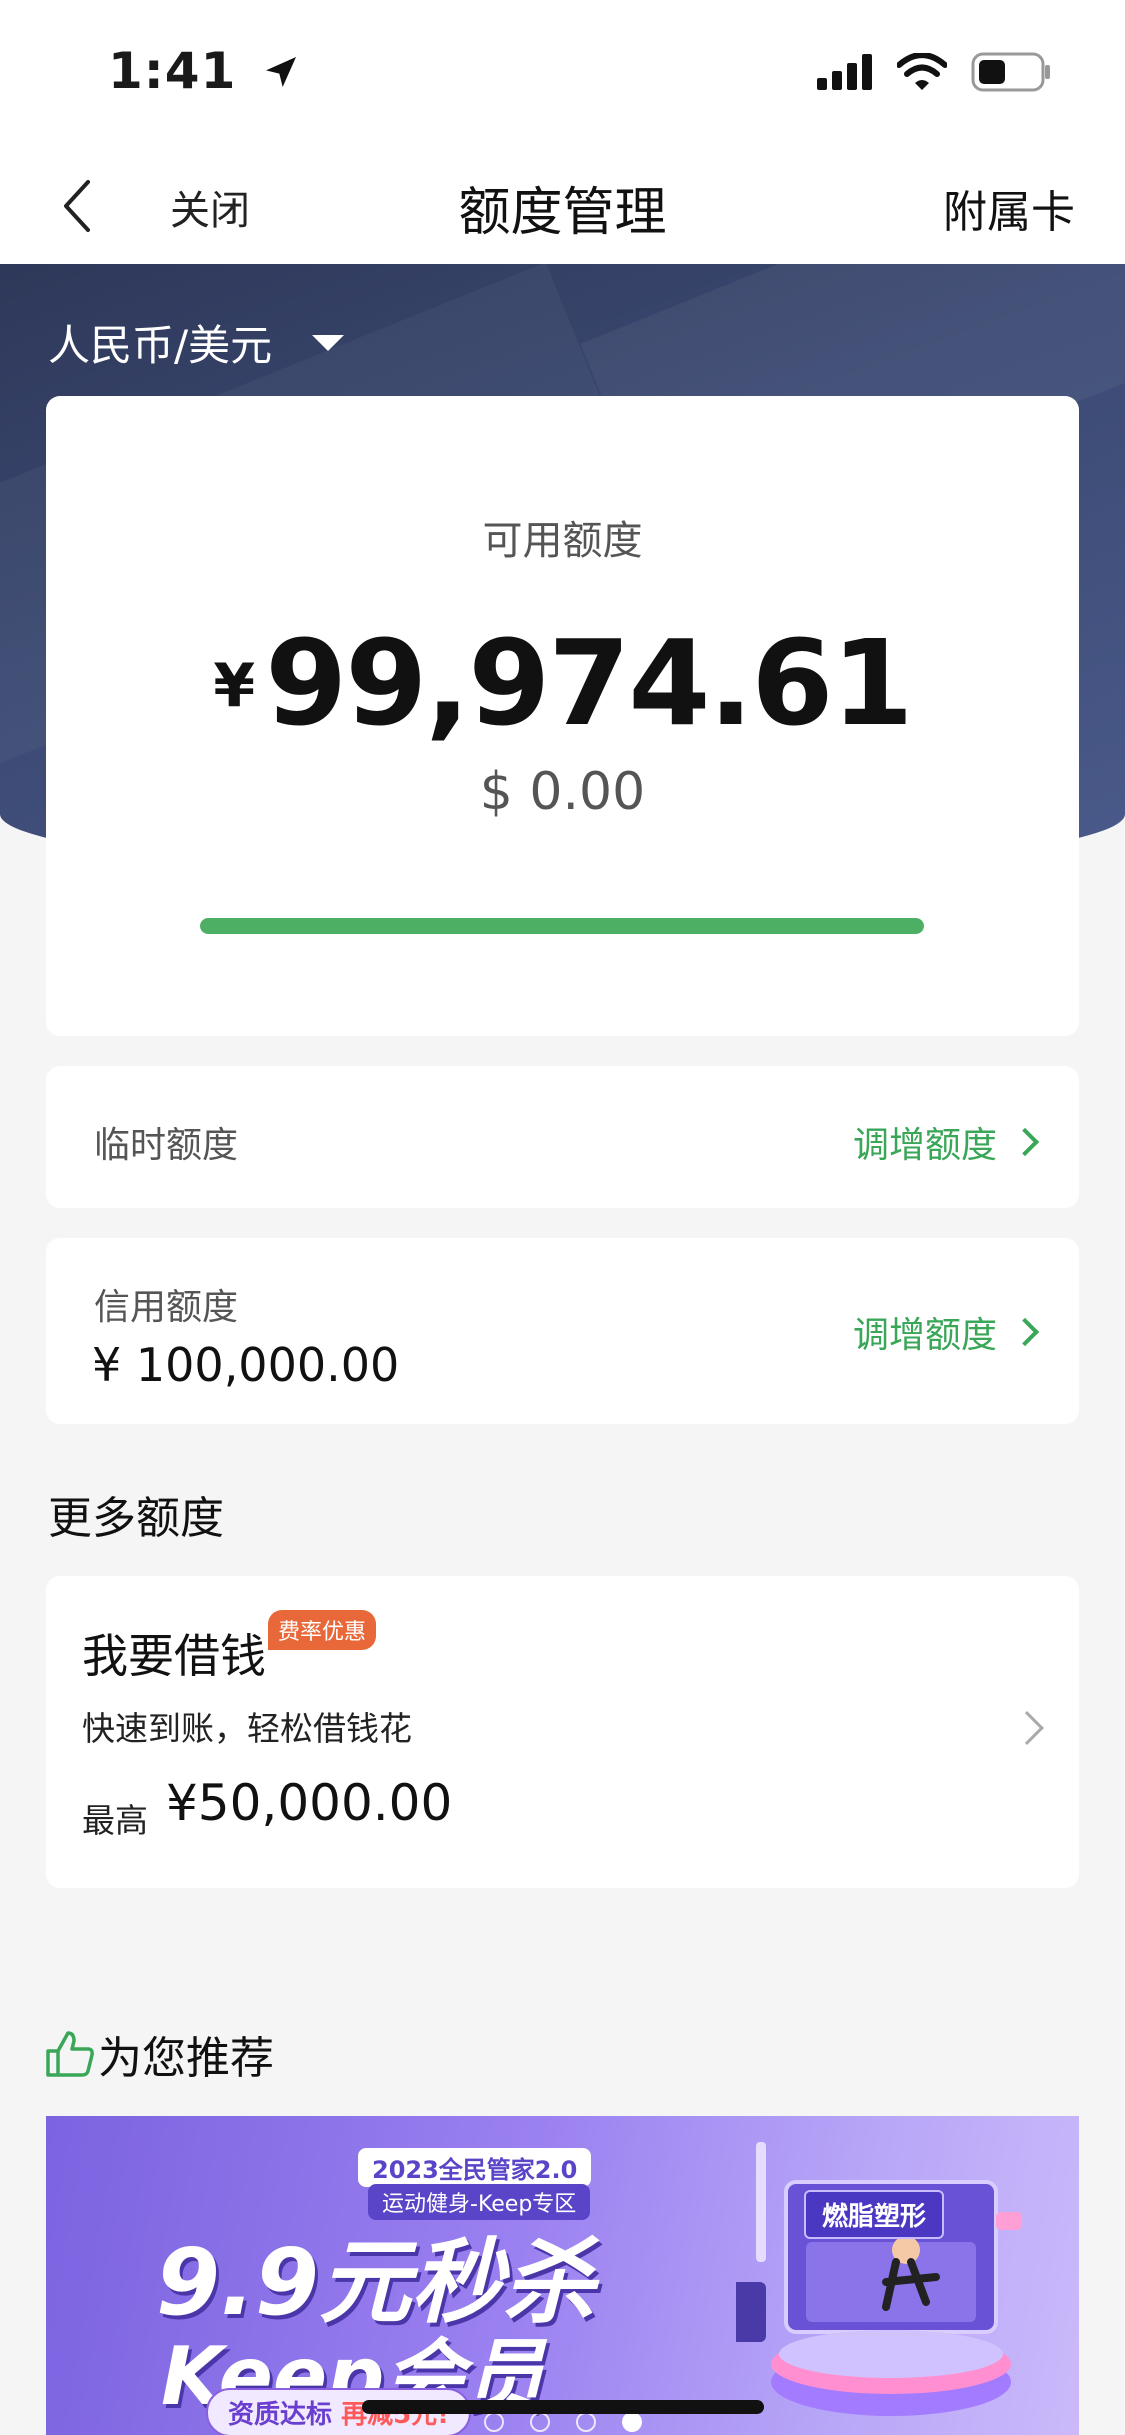 The width and height of the screenshot is (1125, 2435). I want to click on carousel-dots, so click(562, 2422).